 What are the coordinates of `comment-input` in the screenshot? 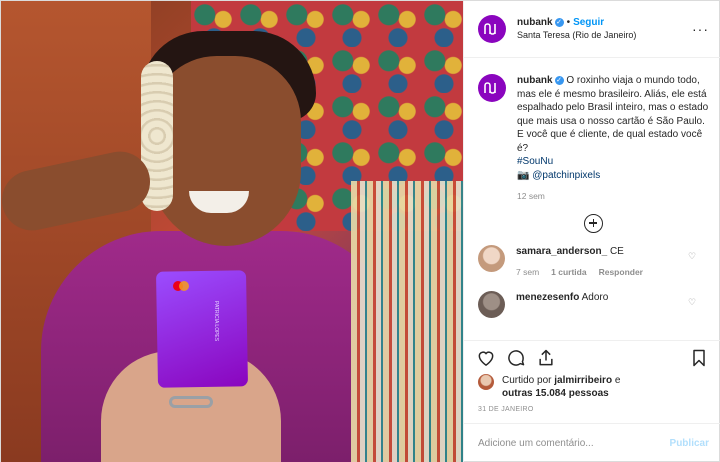 It's located at (574, 443).